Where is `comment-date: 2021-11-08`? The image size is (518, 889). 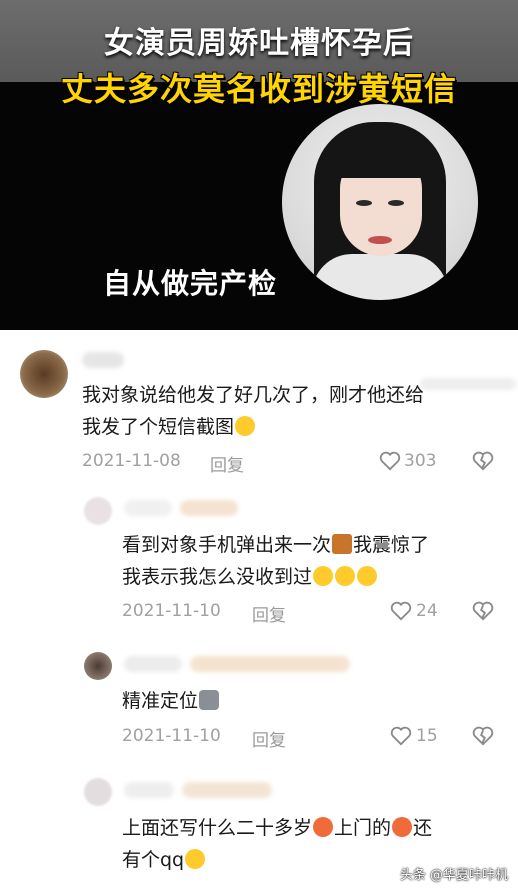
comment-date: 2021-11-08 is located at coordinates (131, 461).